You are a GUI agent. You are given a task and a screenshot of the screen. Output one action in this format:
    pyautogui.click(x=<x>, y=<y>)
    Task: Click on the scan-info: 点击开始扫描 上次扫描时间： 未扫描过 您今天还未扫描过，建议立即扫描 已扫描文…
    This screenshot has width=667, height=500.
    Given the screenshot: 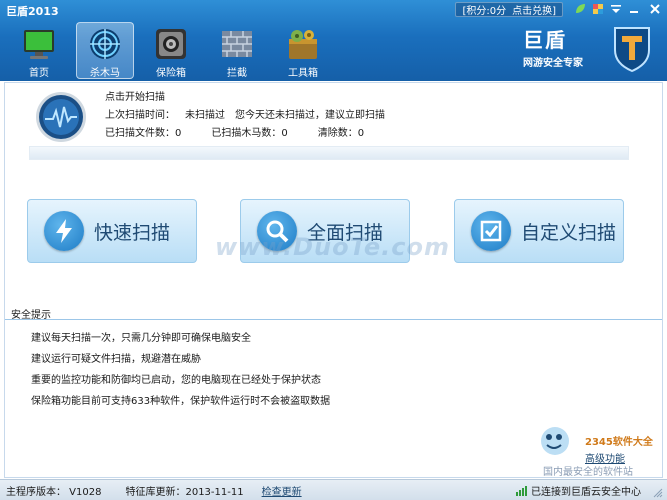 What is the action you would take?
    pyautogui.click(x=245, y=116)
    